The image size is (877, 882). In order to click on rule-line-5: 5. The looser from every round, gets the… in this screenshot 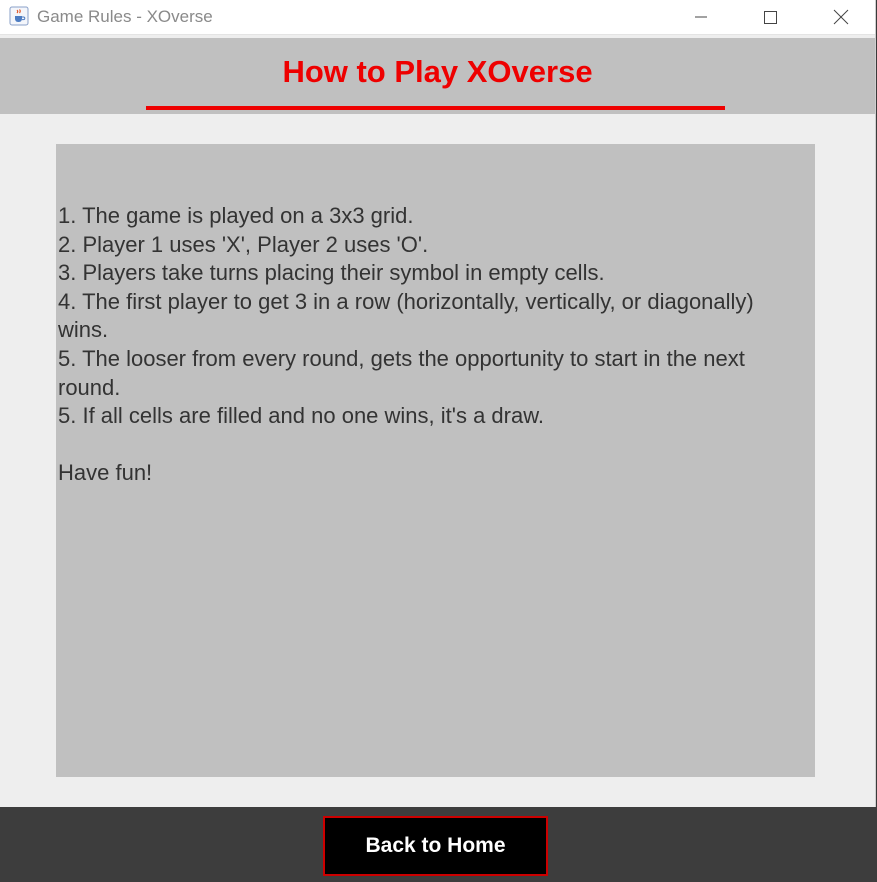, I will do `click(404, 372)`.